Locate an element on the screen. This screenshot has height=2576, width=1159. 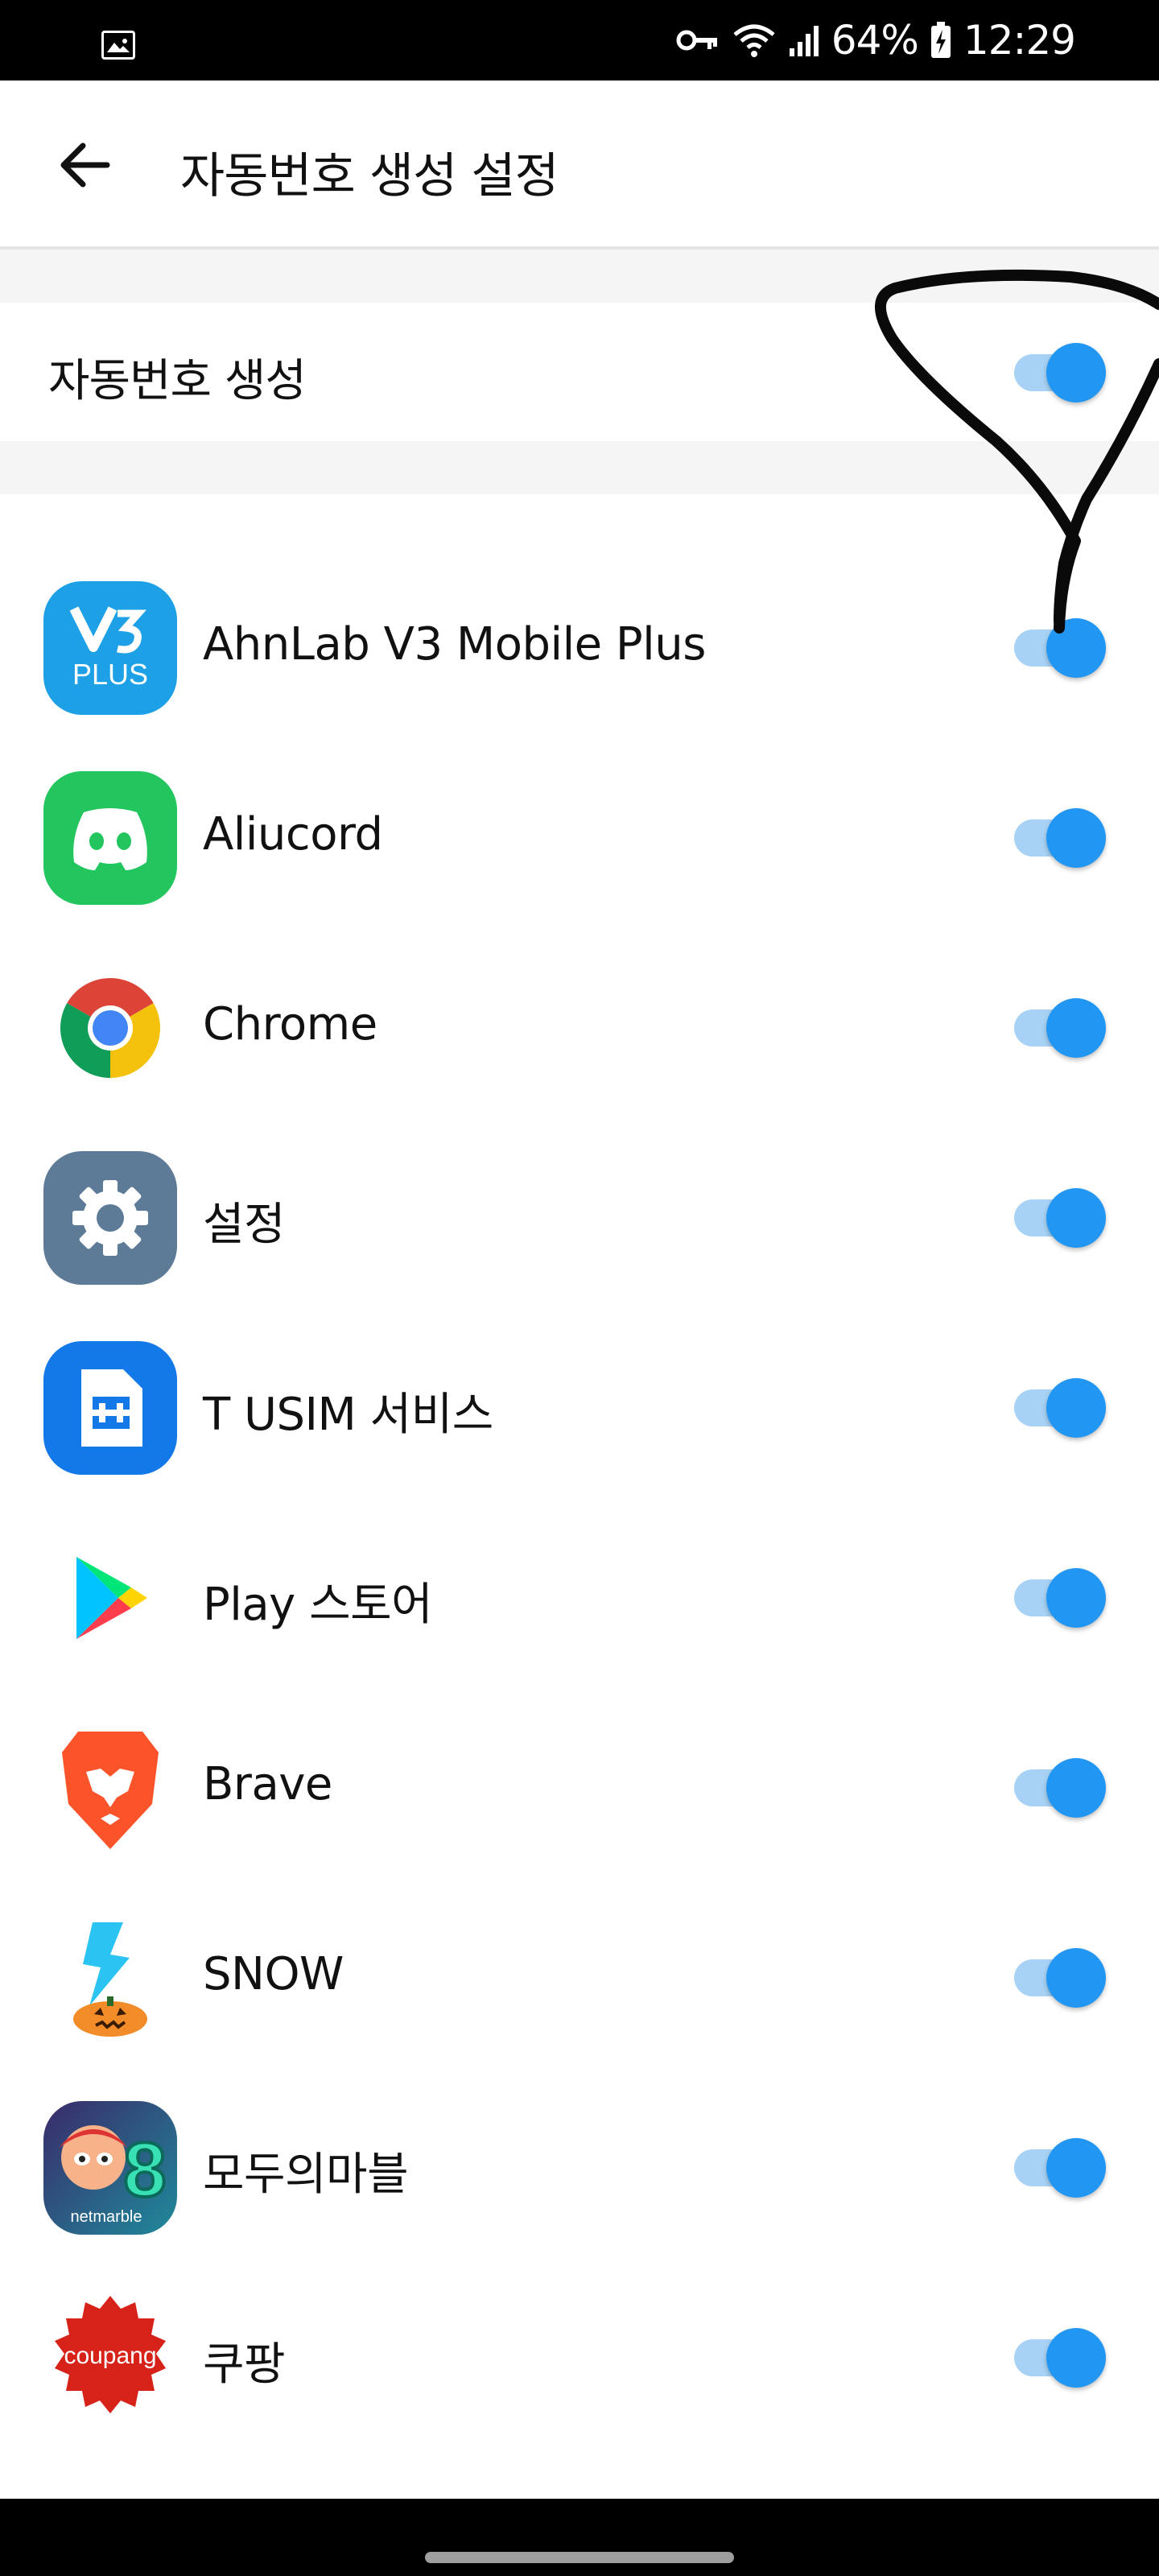
clock: 12:29 is located at coordinates (1019, 40).